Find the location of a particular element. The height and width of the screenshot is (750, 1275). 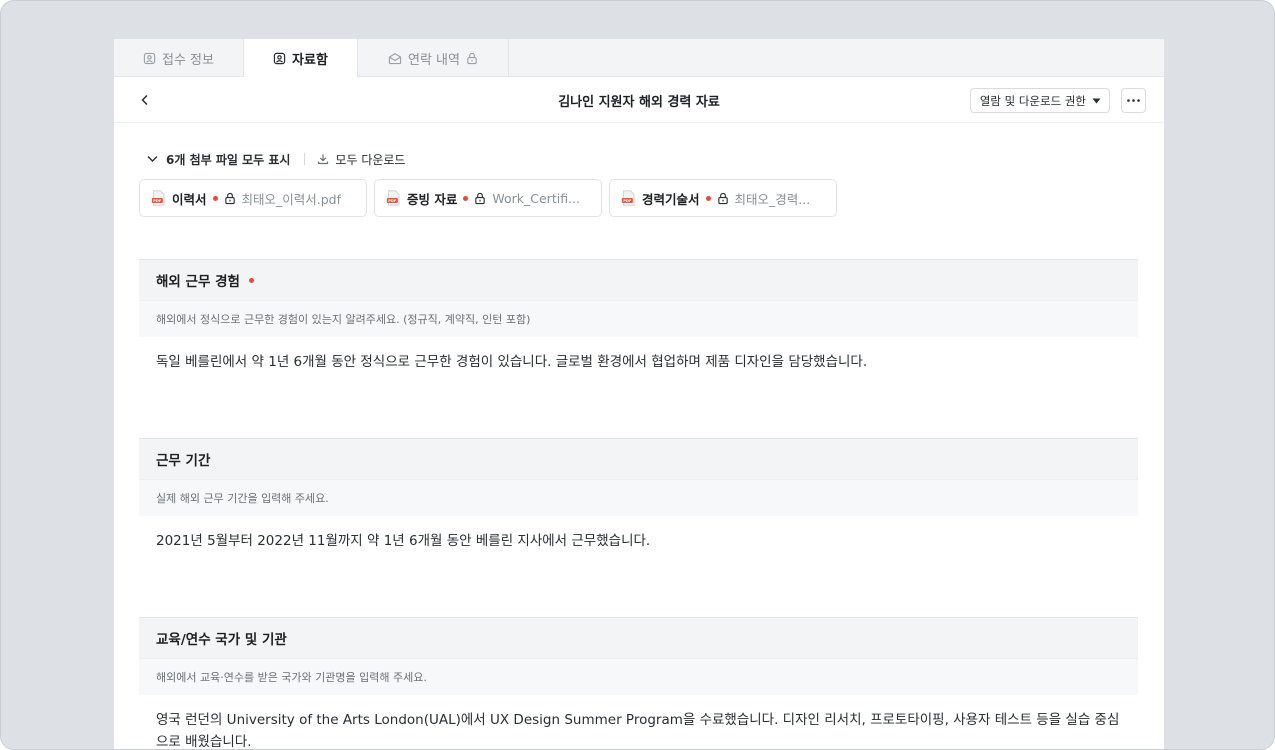

tab-bar: 접수 정보 자료함 연락 내역 is located at coordinates (639, 58).